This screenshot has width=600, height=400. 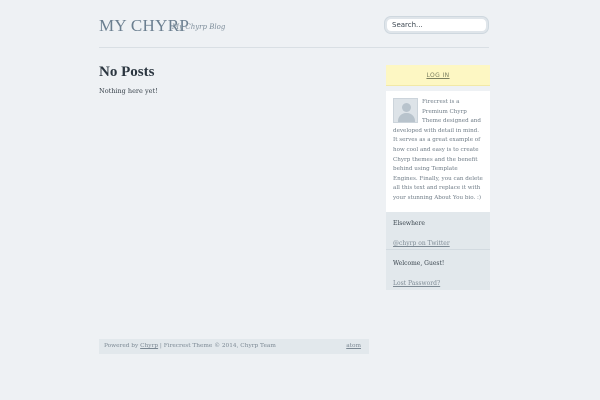 What do you see at coordinates (419, 263) in the screenshot?
I see `welcome-title: Welcome, Guest!` at bounding box center [419, 263].